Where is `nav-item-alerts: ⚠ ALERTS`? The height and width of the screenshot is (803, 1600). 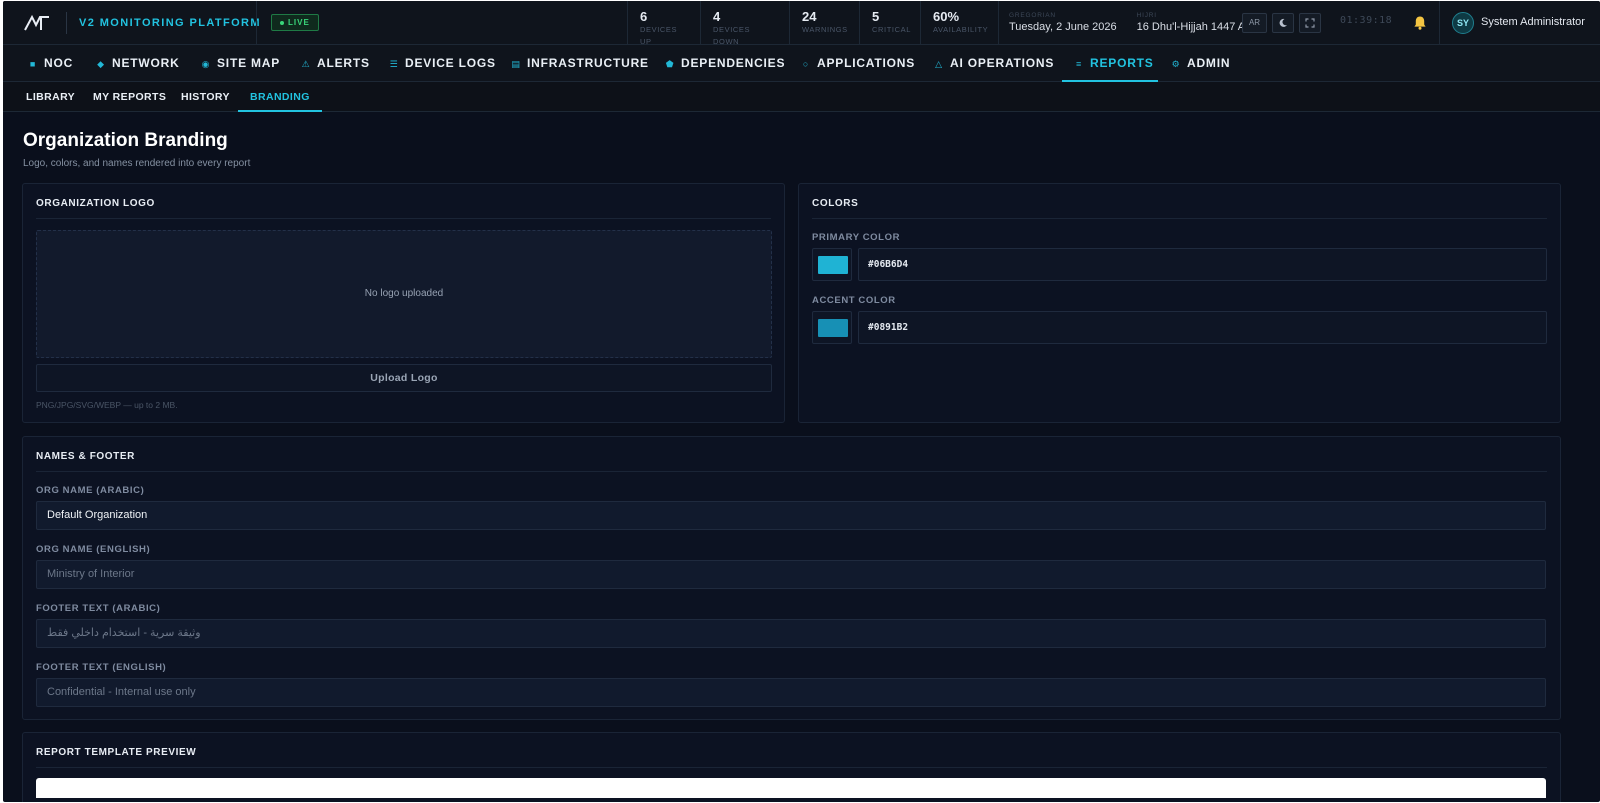
nav-item-alerts: ⚠ ALERTS is located at coordinates (335, 63).